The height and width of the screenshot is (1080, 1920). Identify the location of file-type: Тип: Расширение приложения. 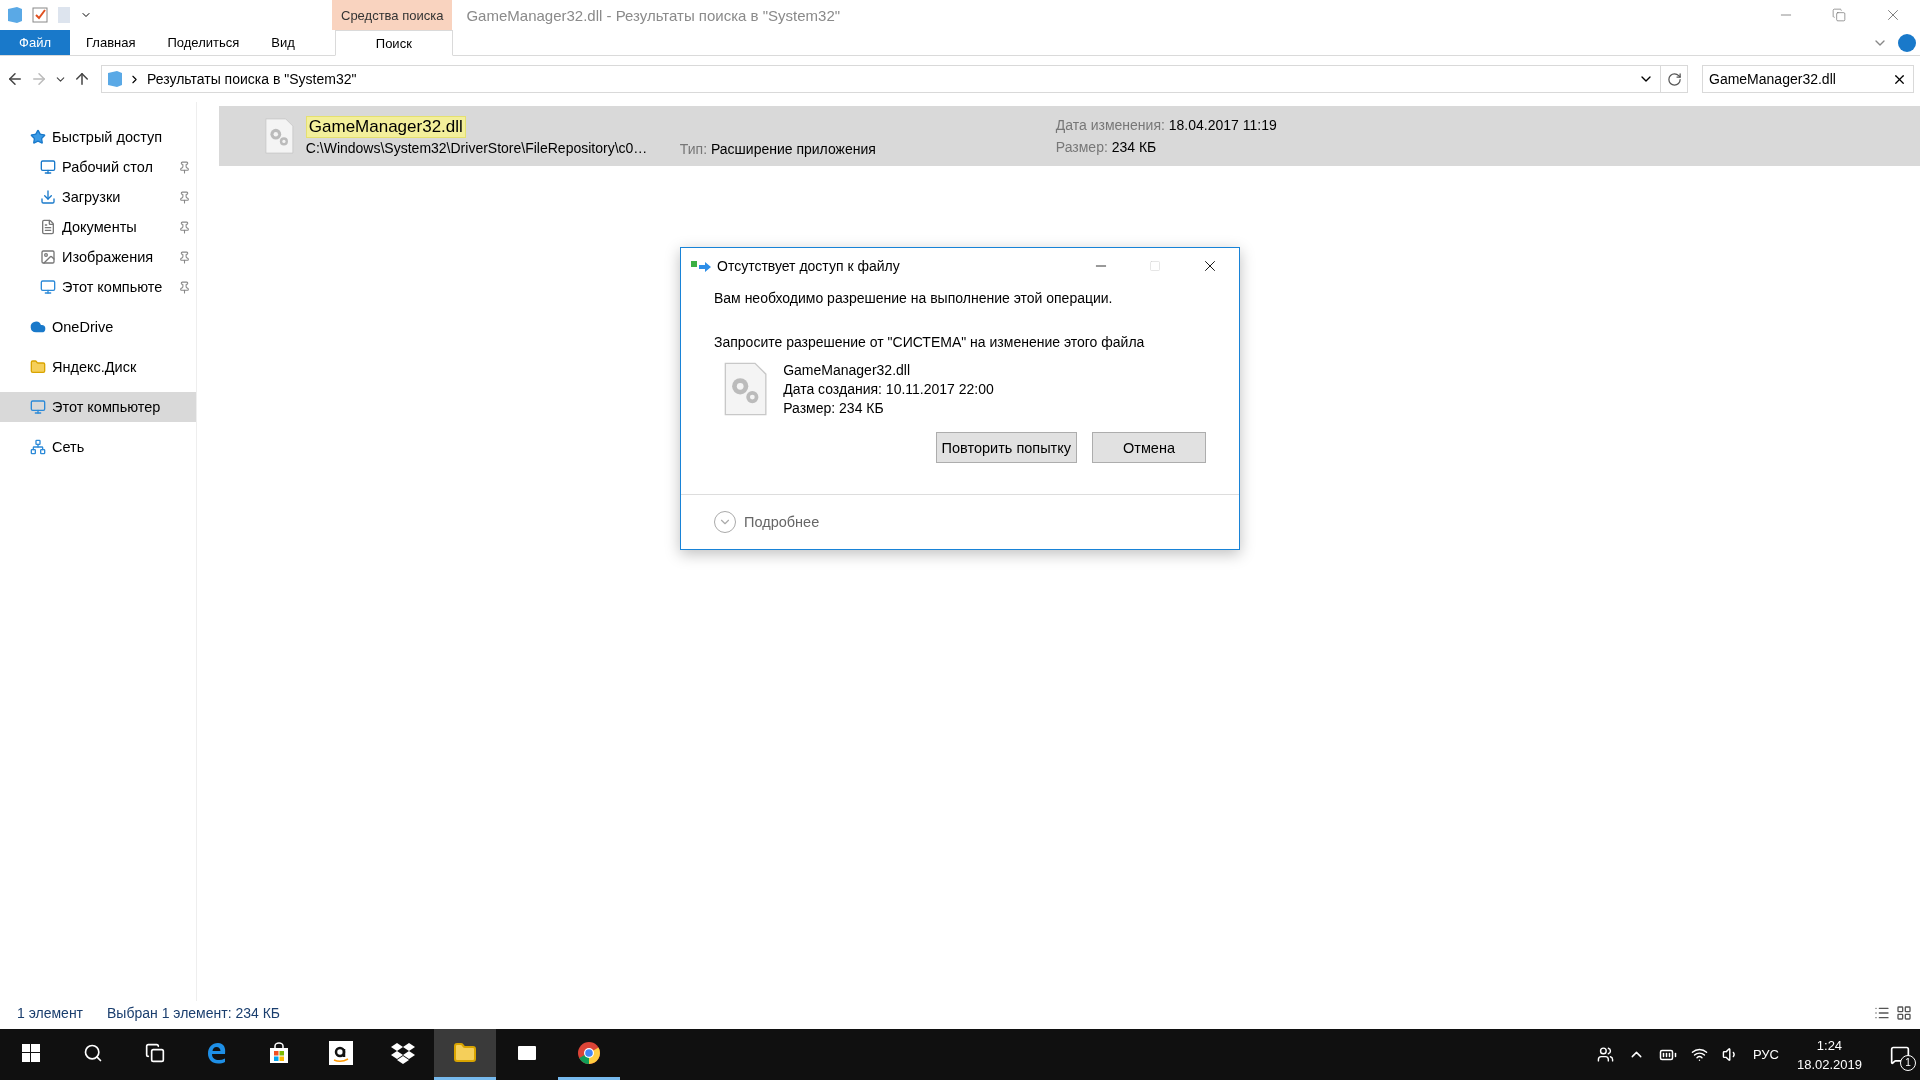
(777, 149).